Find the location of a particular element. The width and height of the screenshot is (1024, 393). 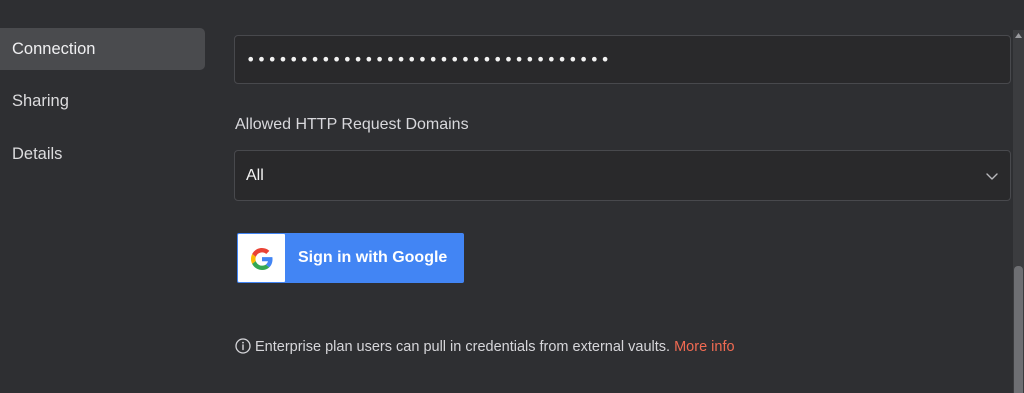

google-logo-container is located at coordinates (261, 258).